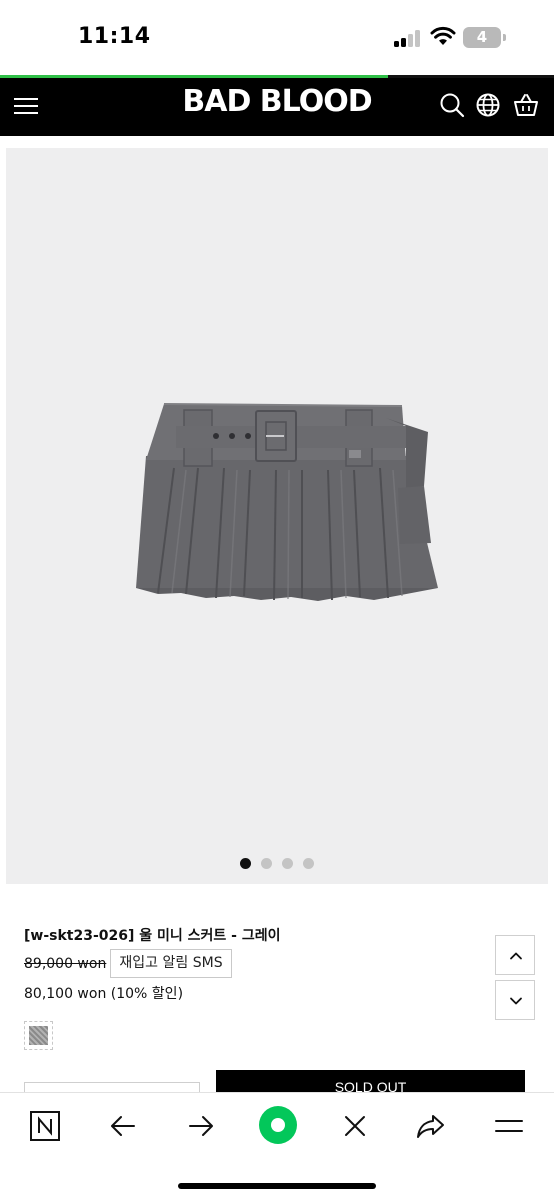  I want to click on search-icon, so click(452, 105).